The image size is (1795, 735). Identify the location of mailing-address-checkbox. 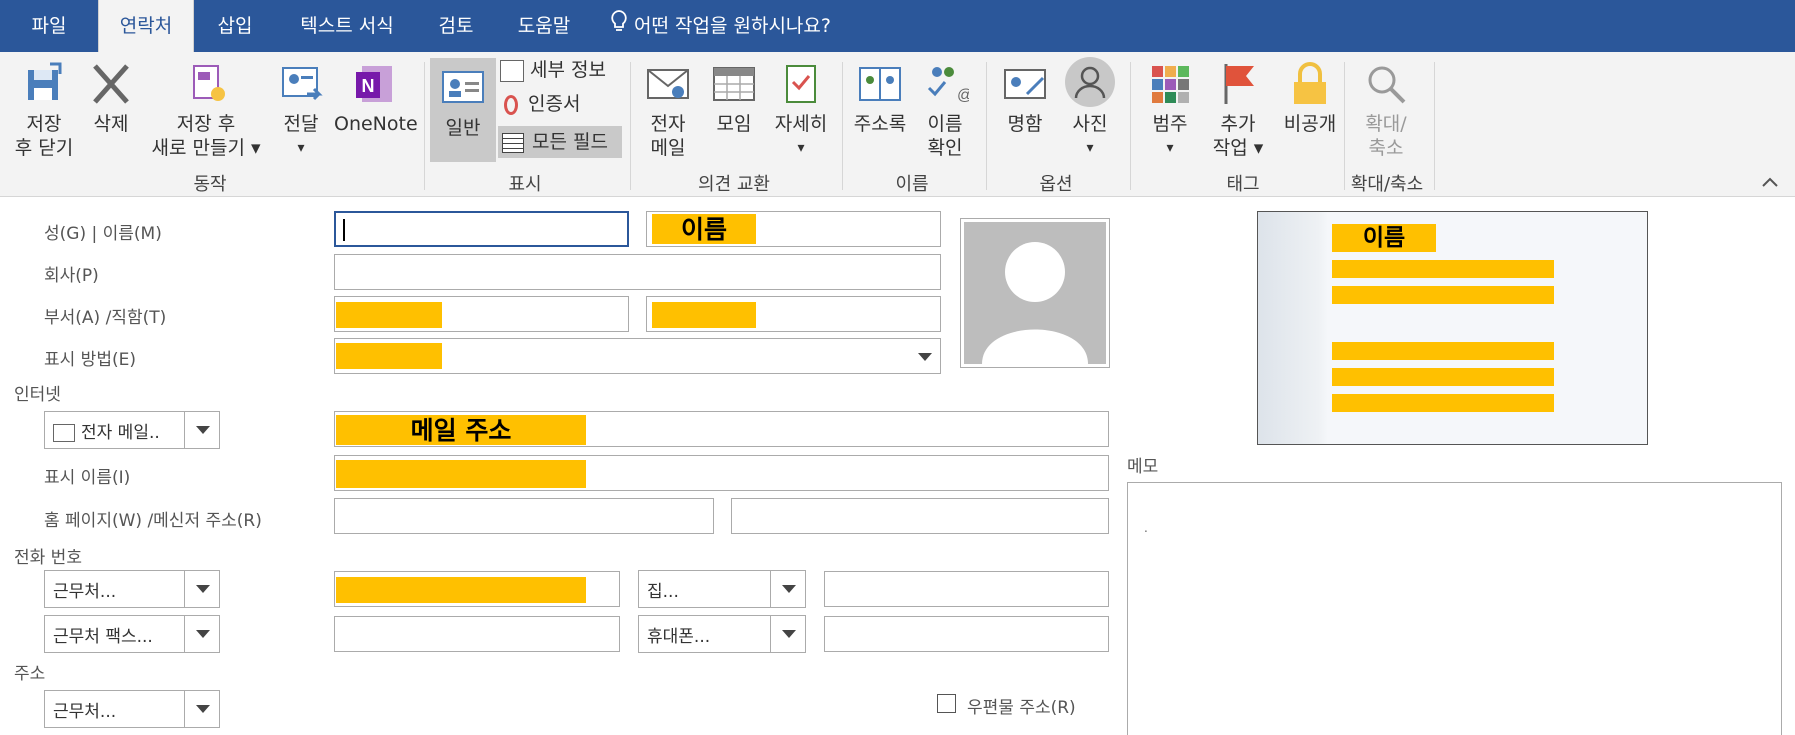
(946, 703).